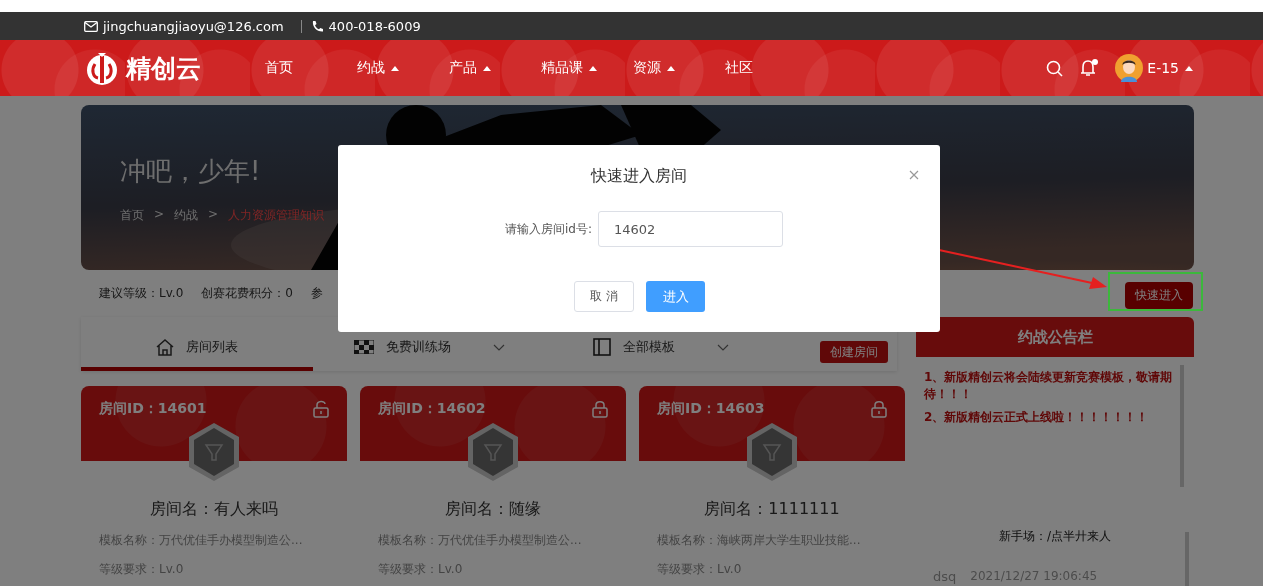 The height and width of the screenshot is (586, 1263). Describe the element at coordinates (639, 176) in the screenshot. I see `dialog-title: 快速进入房间` at that location.